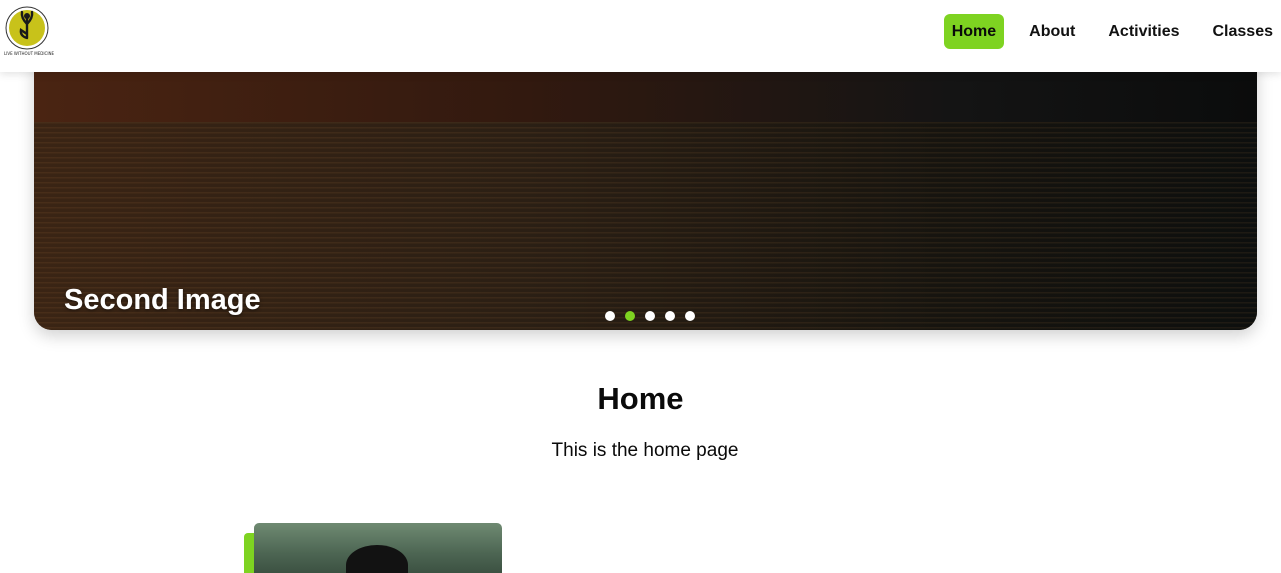 The width and height of the screenshot is (1281, 573). I want to click on nav-item-about: About, so click(1052, 31).